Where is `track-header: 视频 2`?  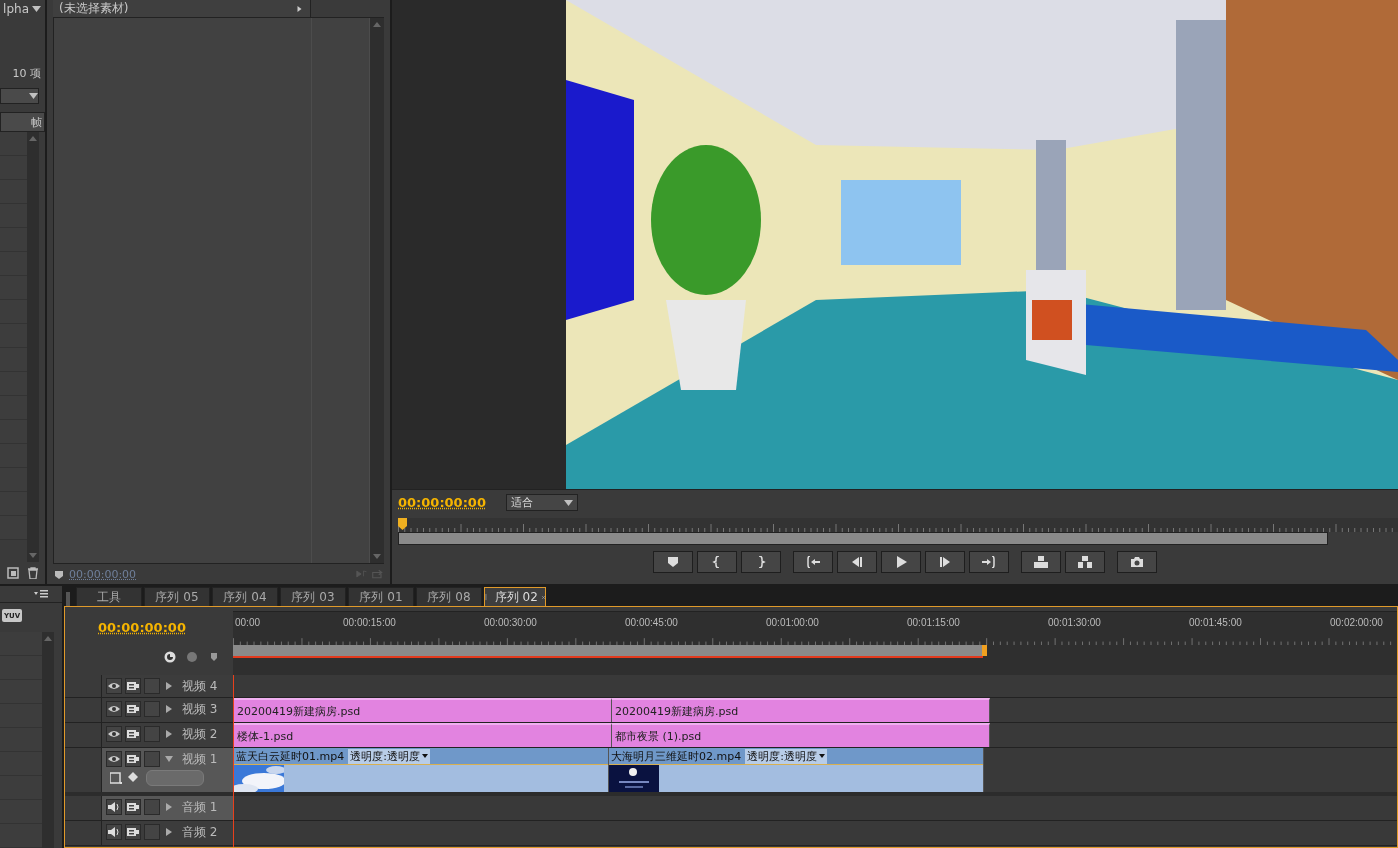 track-header: 视频 2 is located at coordinates (149, 735).